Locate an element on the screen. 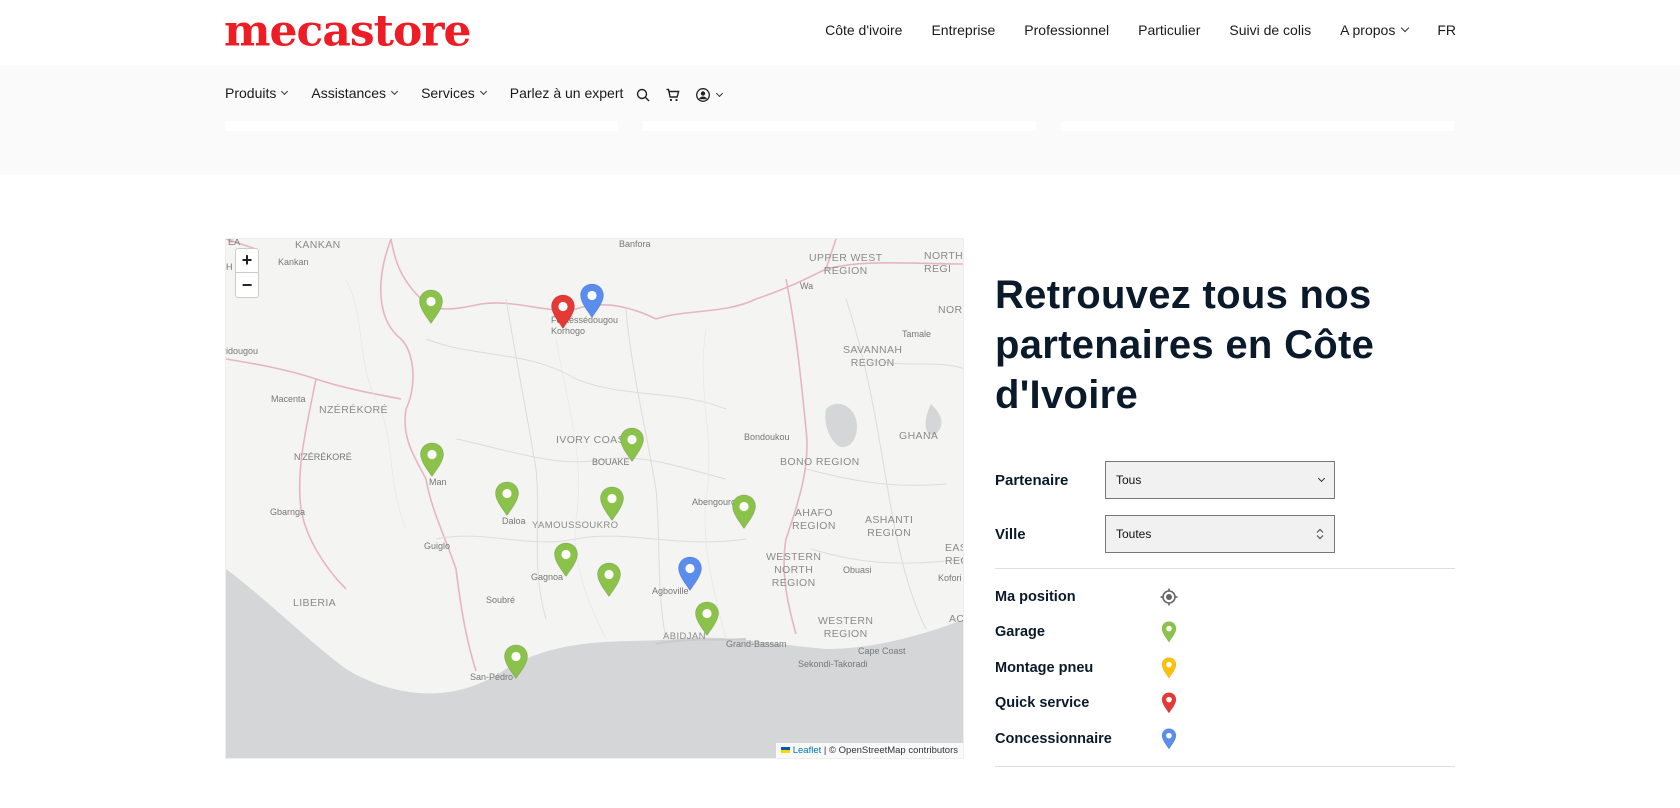 This screenshot has width=1680, height=808. legend-label: Montage pneu is located at coordinates (1044, 667).